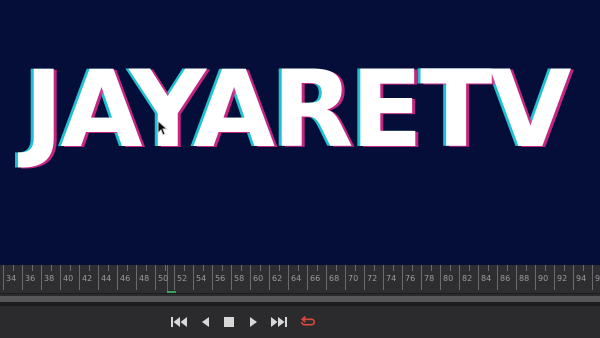  I want to click on ruler-tick-label: 90, so click(543, 278).